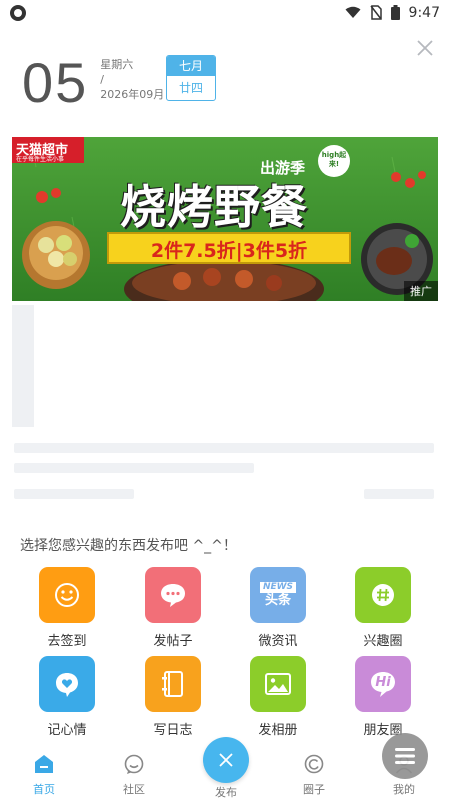 The width and height of the screenshot is (450, 800). What do you see at coordinates (383, 595) in the screenshot?
I see `hash-icon` at bounding box center [383, 595].